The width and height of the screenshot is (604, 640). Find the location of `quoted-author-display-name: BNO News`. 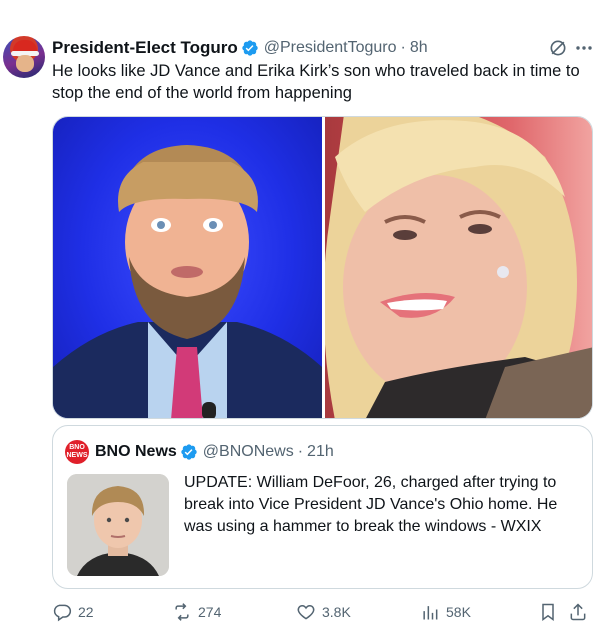

quoted-author-display-name: BNO News is located at coordinates (136, 452).